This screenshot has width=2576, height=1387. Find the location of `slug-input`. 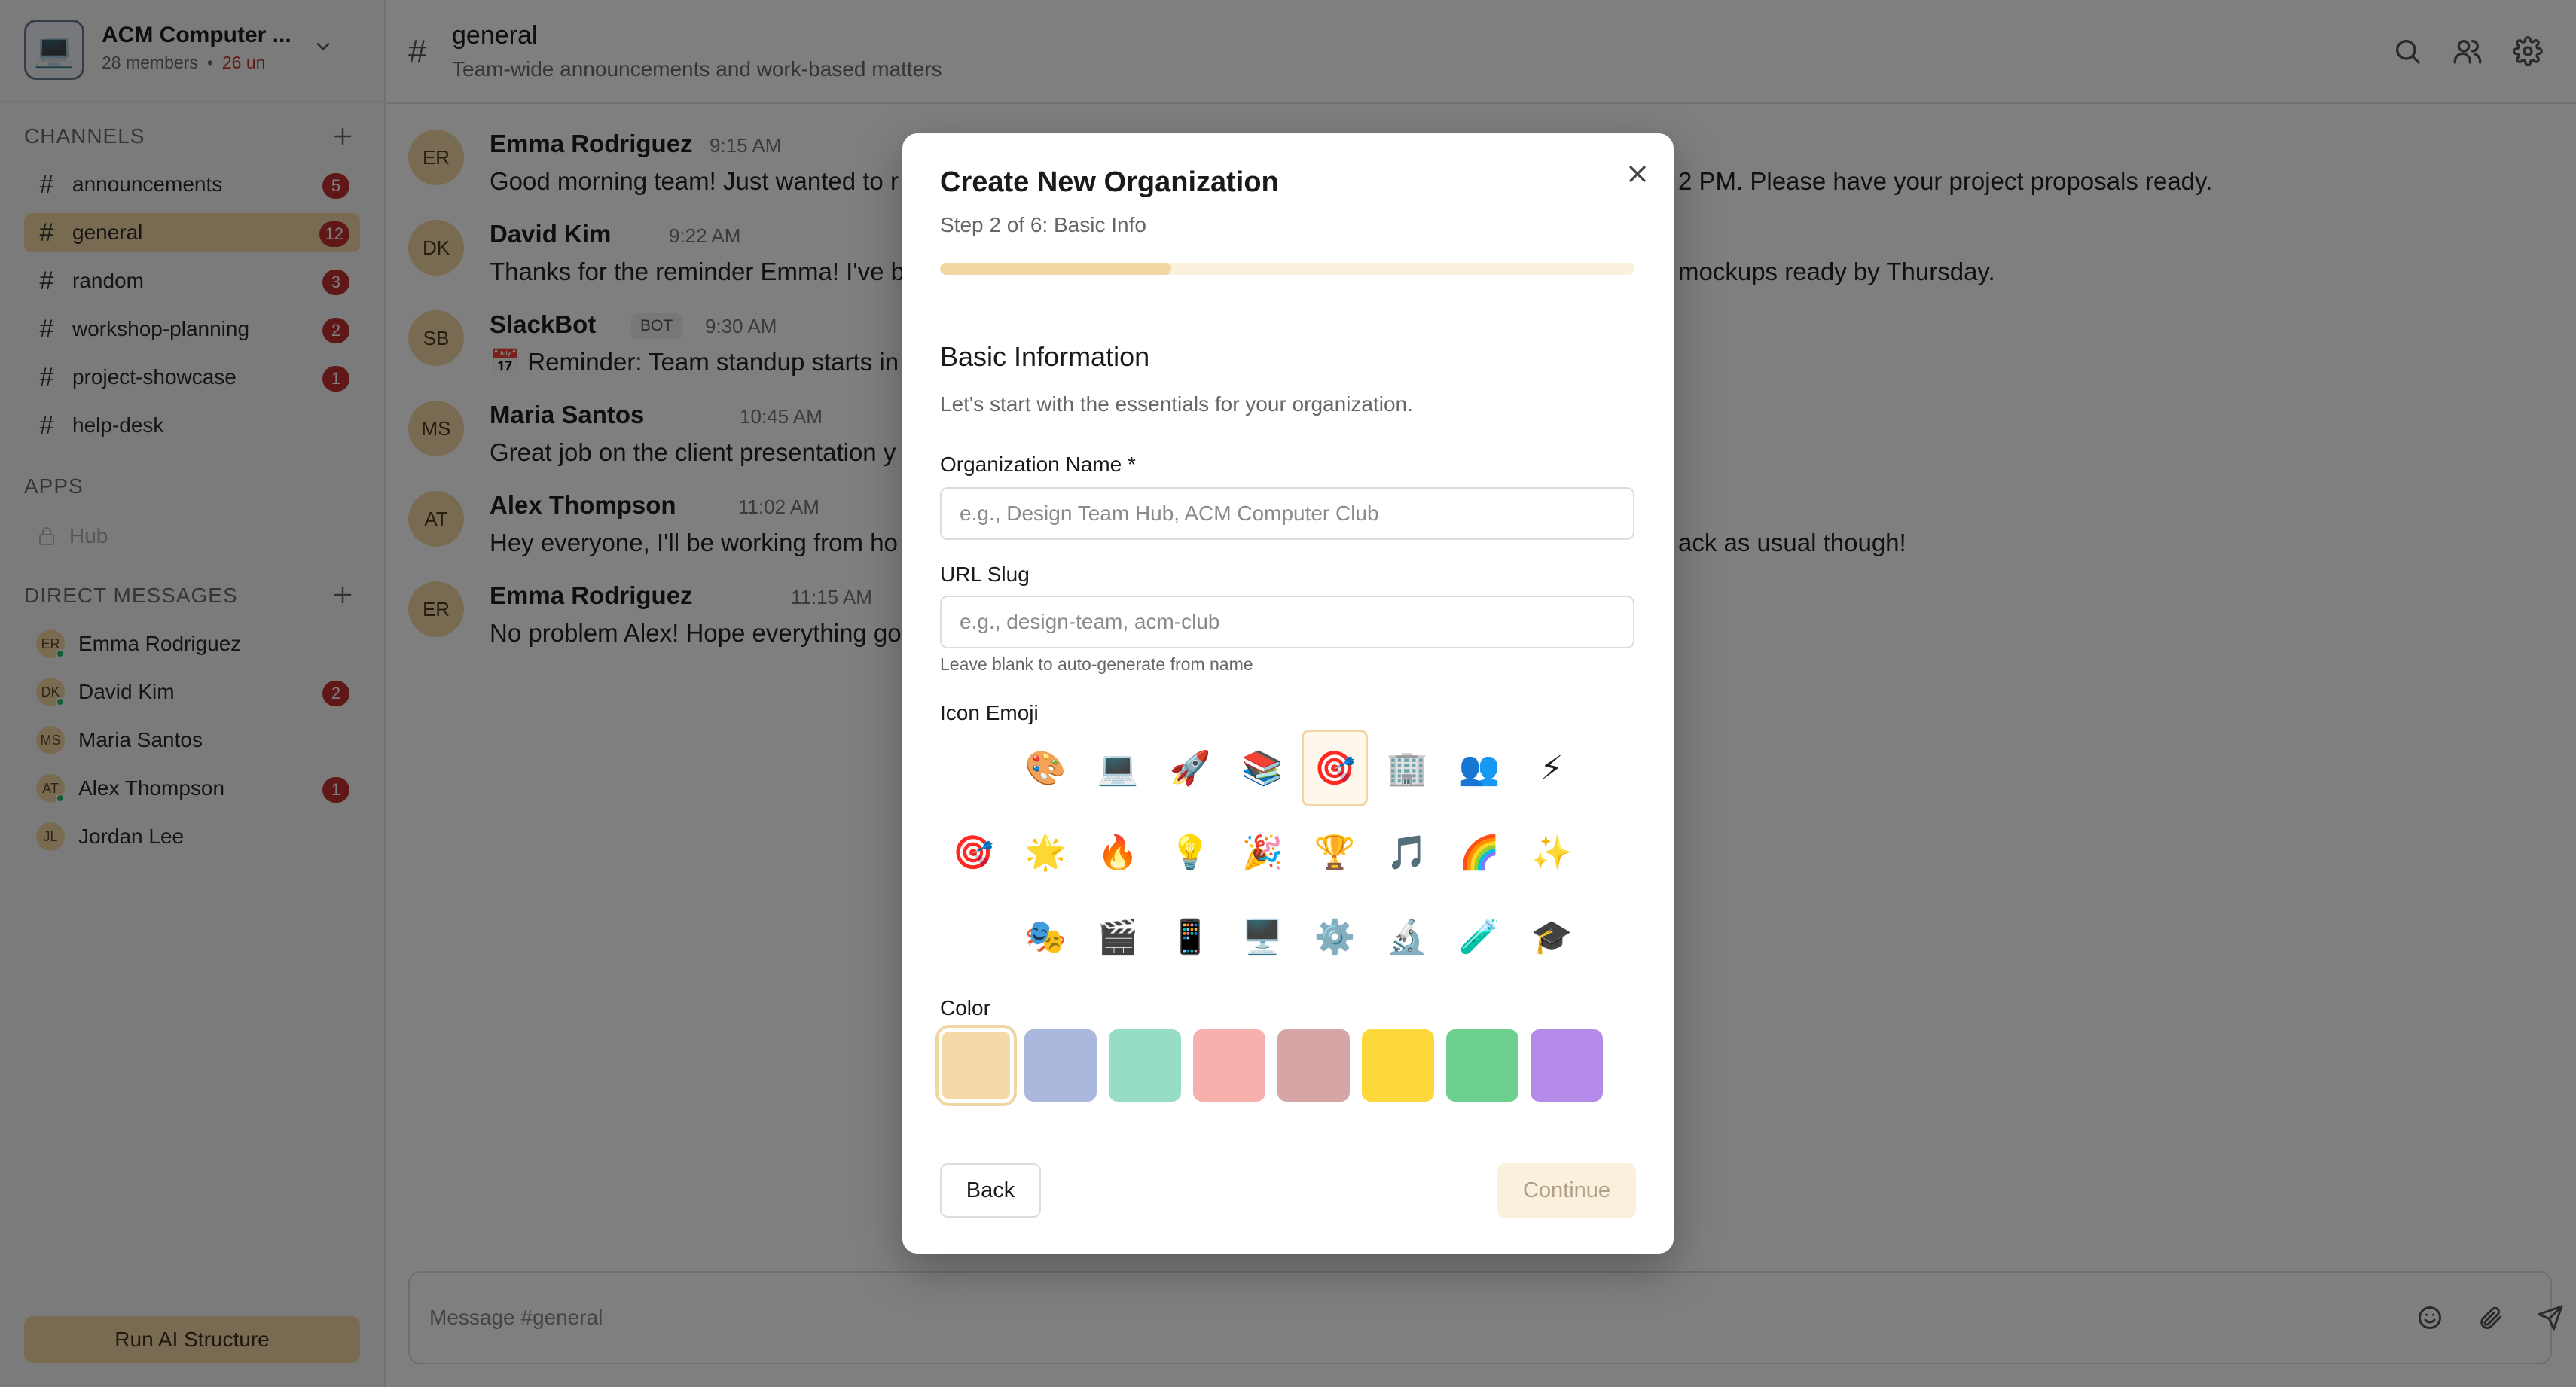

slug-input is located at coordinates (1287, 622).